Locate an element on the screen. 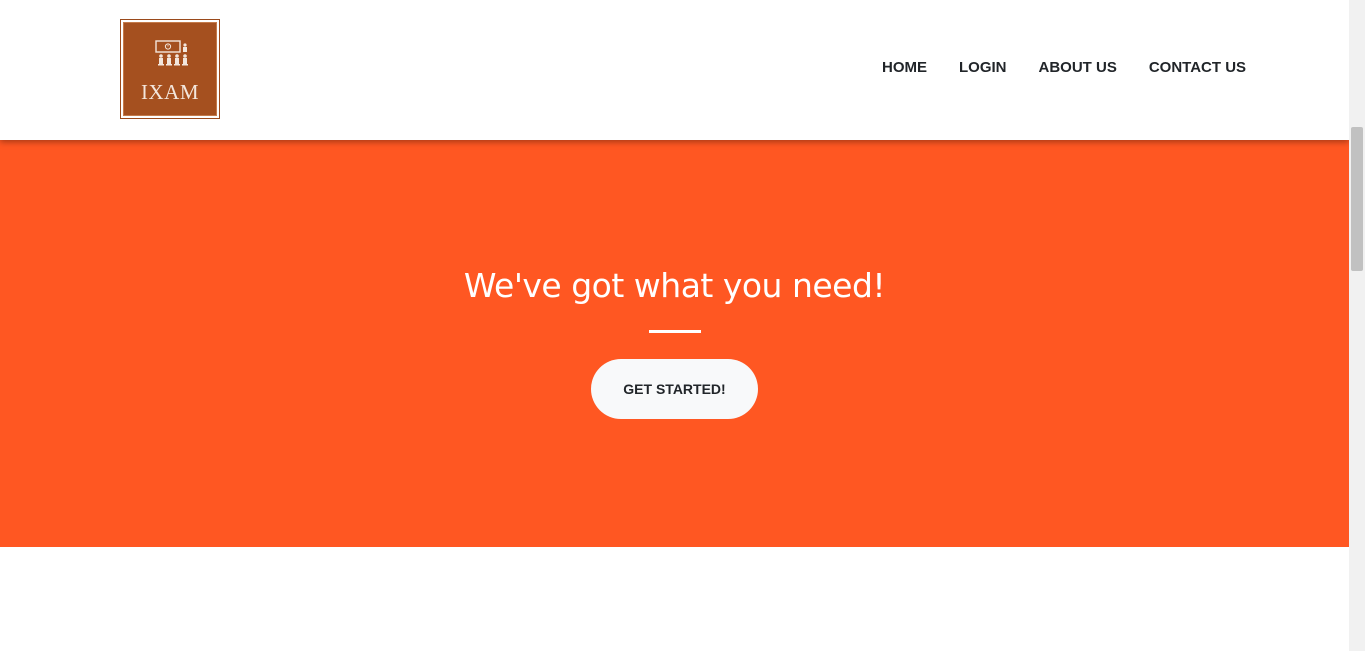 The height and width of the screenshot is (651, 1365). hero-divider is located at coordinates (675, 331).